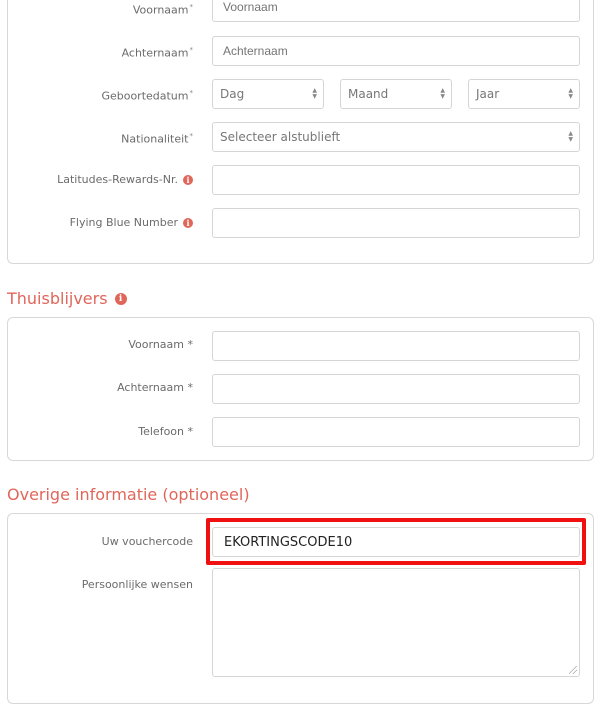 Image resolution: width=601 pixels, height=712 pixels. What do you see at coordinates (396, 622) in the screenshot?
I see `wishes-textarea` at bounding box center [396, 622].